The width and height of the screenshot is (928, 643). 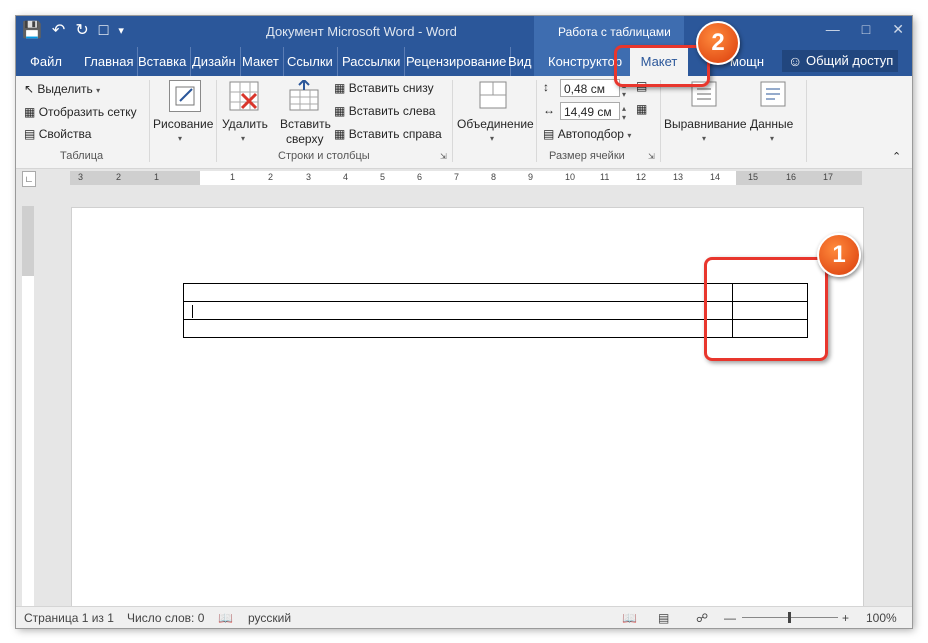 What do you see at coordinates (243, 138) in the screenshot?
I see `delete-dropdown-icon: ▾` at bounding box center [243, 138].